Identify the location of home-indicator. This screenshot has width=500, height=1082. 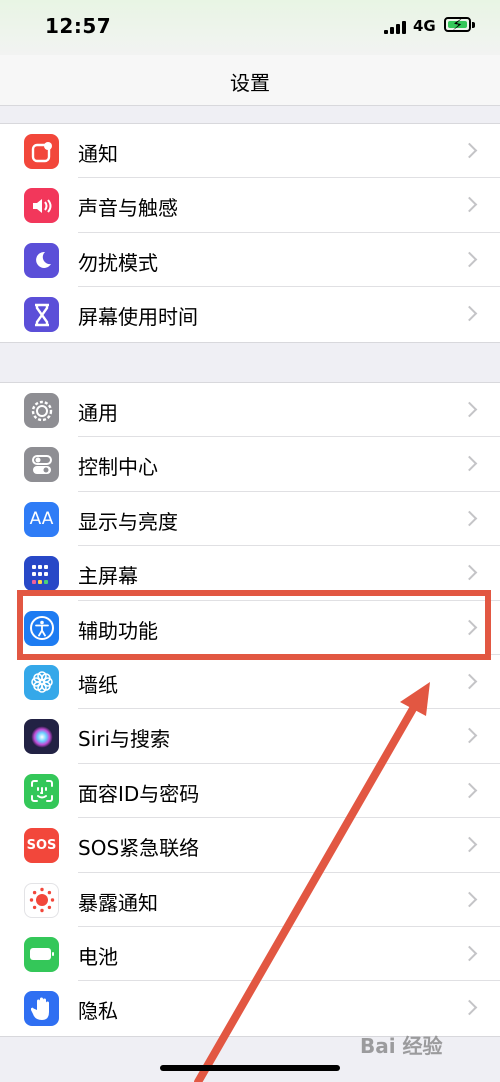
(250, 1068).